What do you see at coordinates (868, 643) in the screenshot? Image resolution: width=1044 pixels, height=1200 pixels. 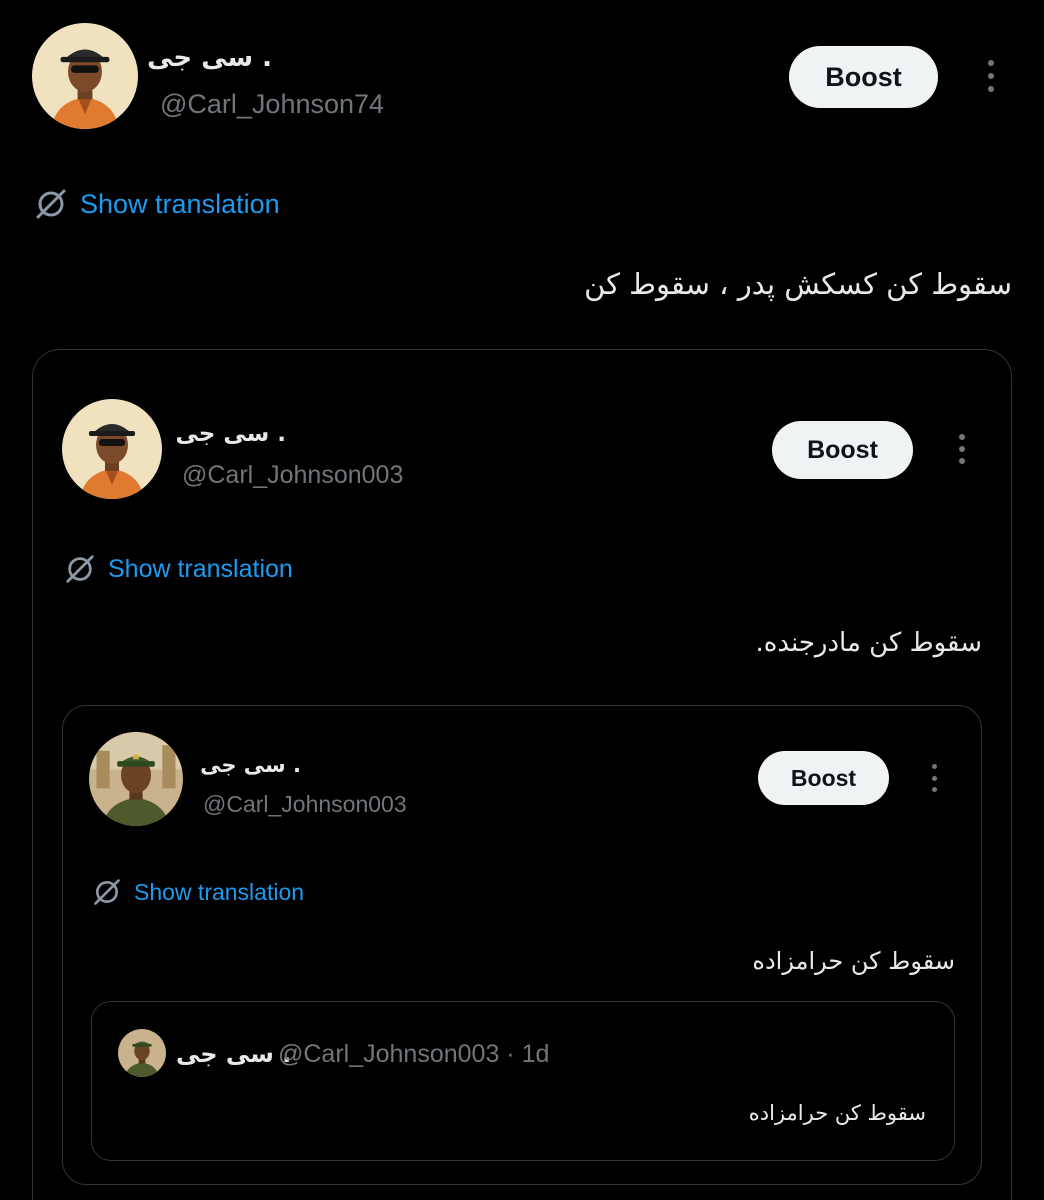 I see `post-text: سقوط کن مادرجنده.` at bounding box center [868, 643].